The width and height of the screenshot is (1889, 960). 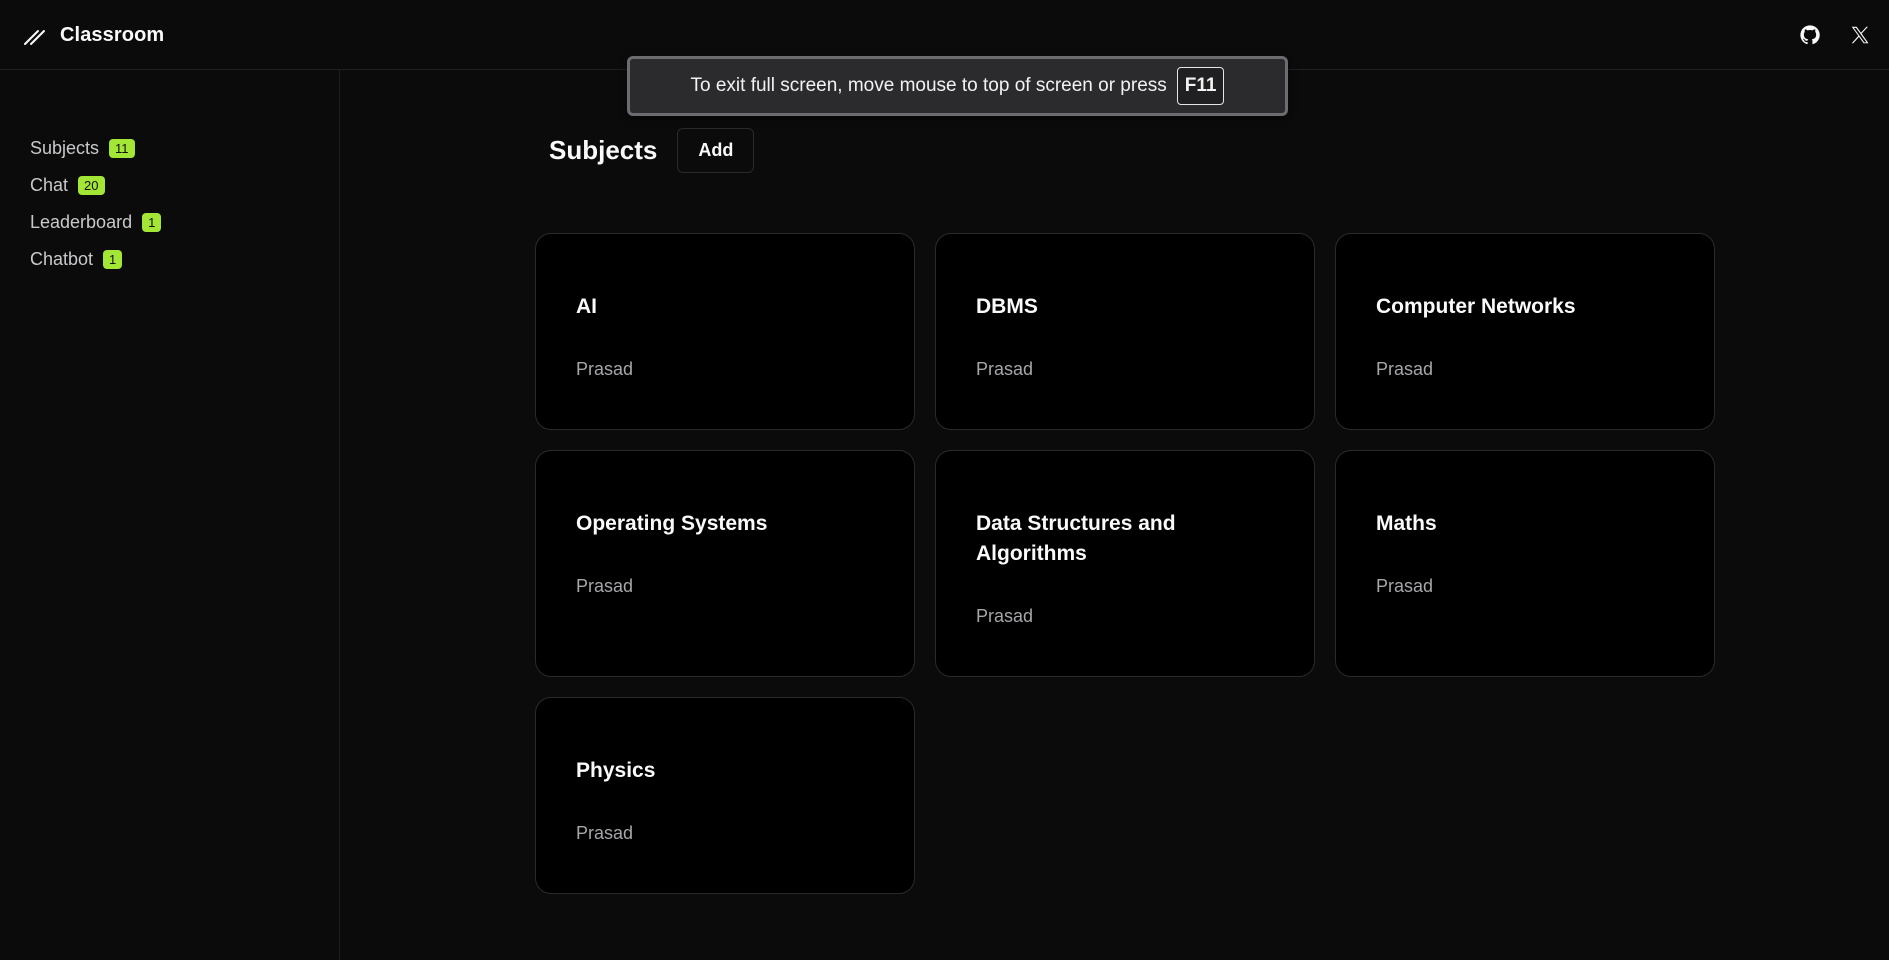 What do you see at coordinates (1810, 35) in the screenshot?
I see `github-icon` at bounding box center [1810, 35].